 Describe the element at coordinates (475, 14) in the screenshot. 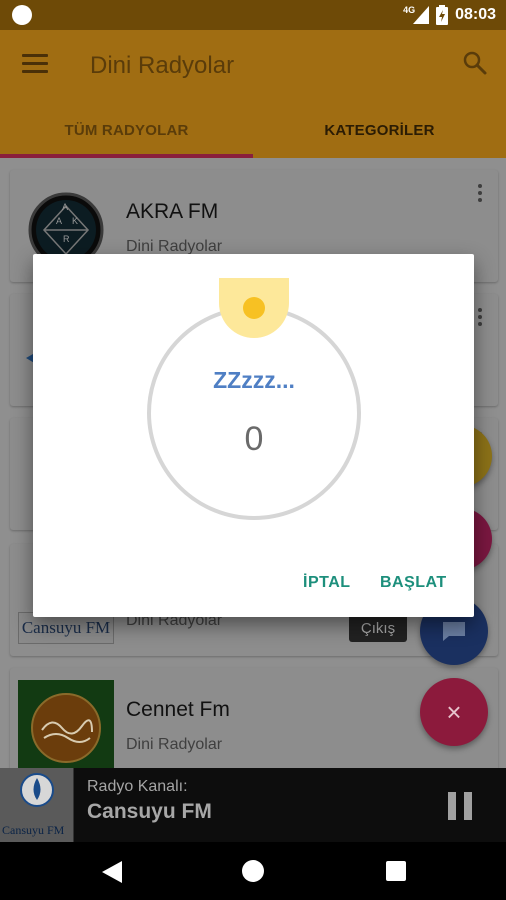

I see `clock: 08:03` at that location.